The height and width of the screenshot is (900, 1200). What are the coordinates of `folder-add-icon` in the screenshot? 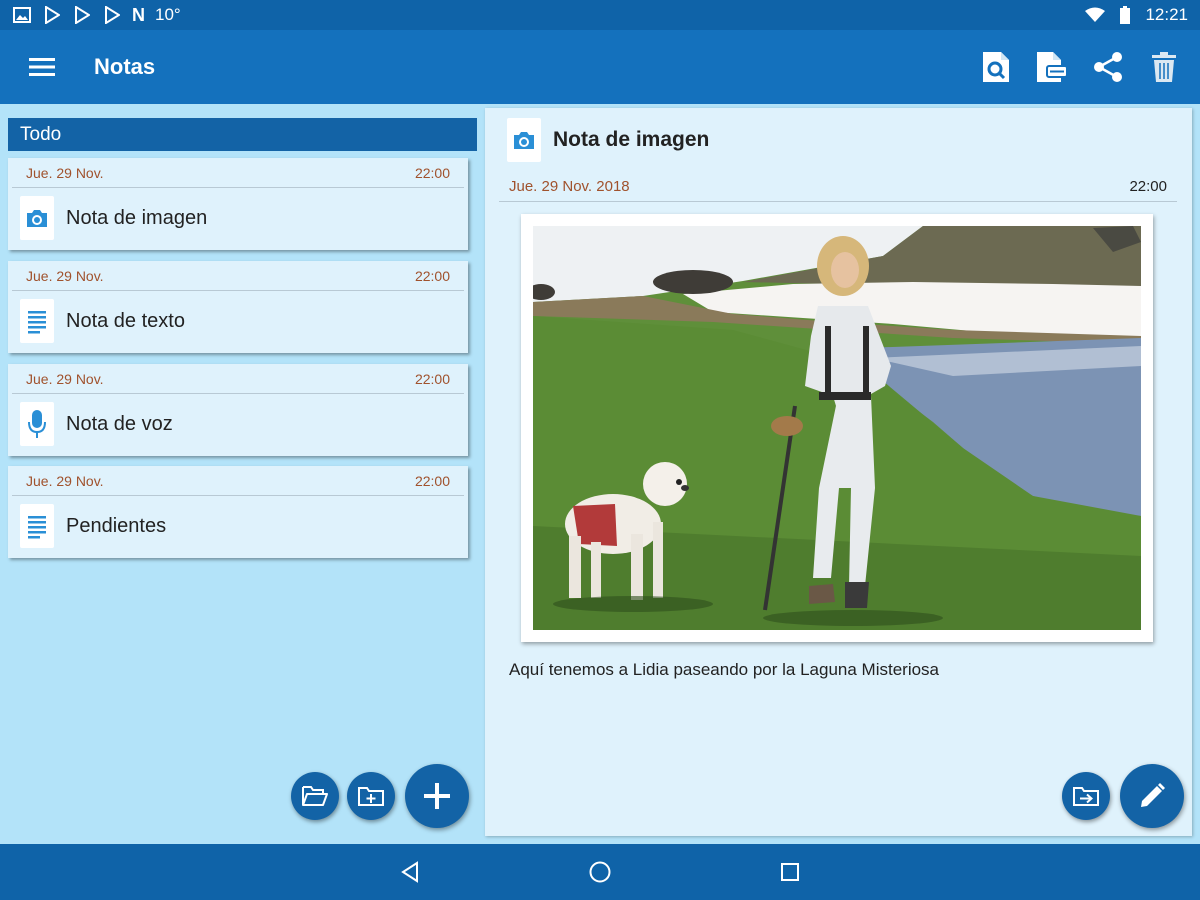 It's located at (371, 796).